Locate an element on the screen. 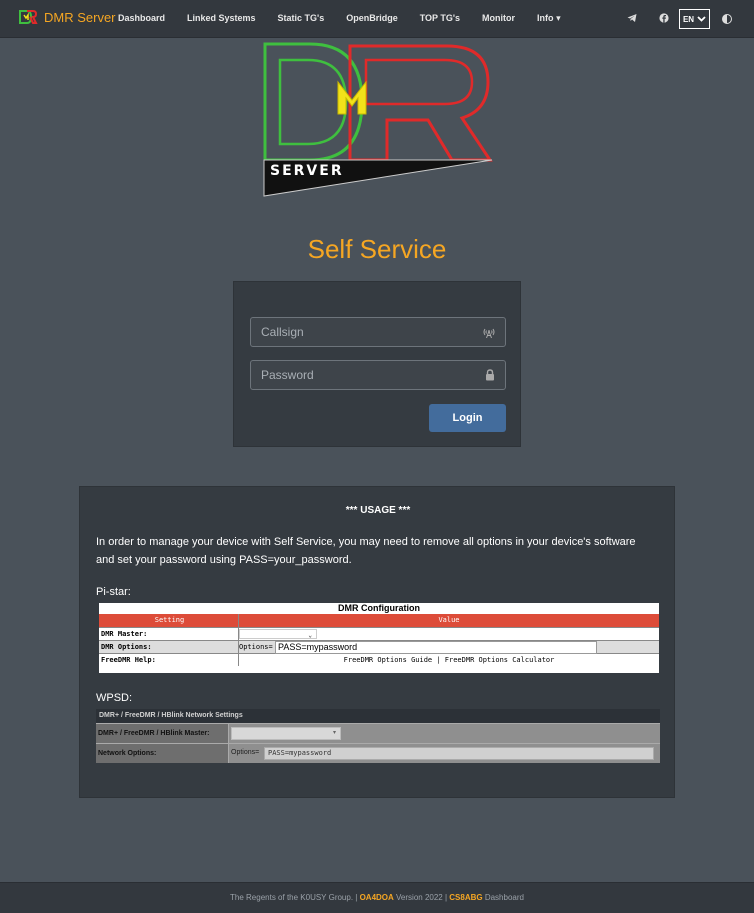  pistar-title: DMR Configuration is located at coordinates (379, 608).